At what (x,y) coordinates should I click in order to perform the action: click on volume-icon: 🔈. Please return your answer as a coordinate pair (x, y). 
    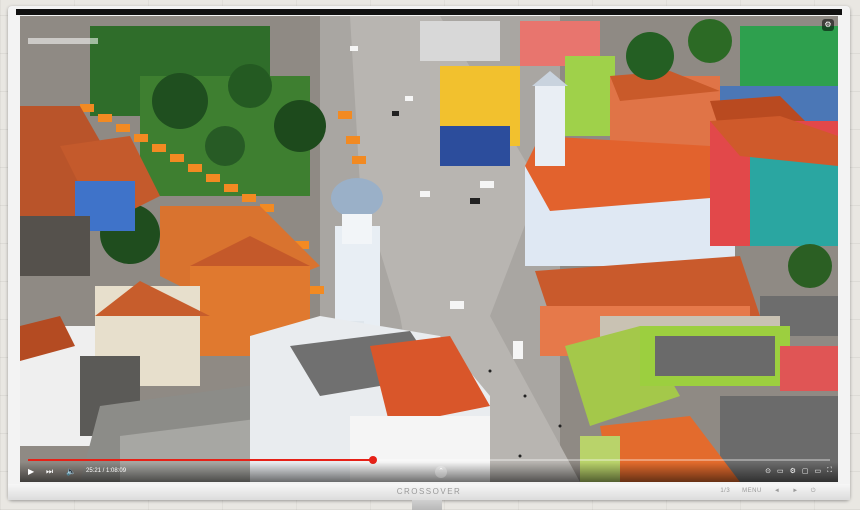
    Looking at the image, I should click on (71, 472).